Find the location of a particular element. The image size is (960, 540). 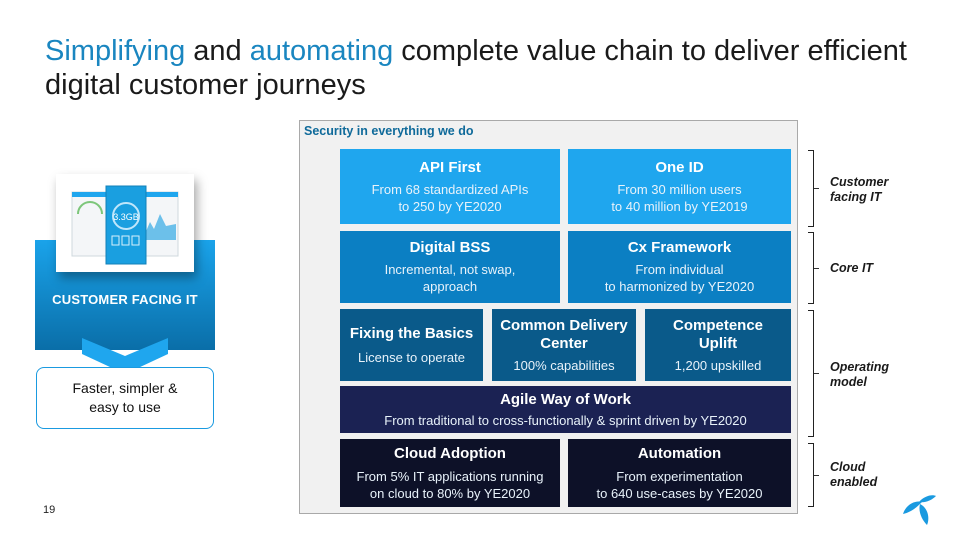

box-subtext: Incremental, not swap, approach is located at coordinates (450, 278).